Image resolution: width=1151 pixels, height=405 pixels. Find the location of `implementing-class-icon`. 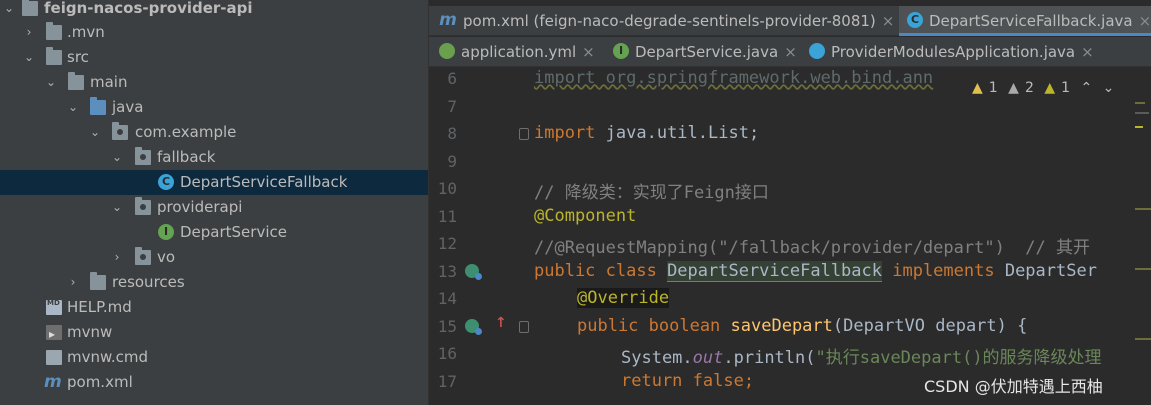

implementing-class-icon is located at coordinates (473, 272).